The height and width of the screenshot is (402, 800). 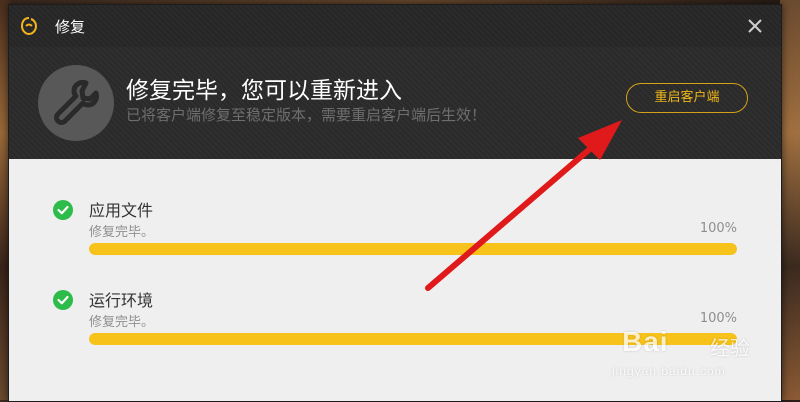 What do you see at coordinates (395, 26) in the screenshot?
I see `title-bar: 修复` at bounding box center [395, 26].